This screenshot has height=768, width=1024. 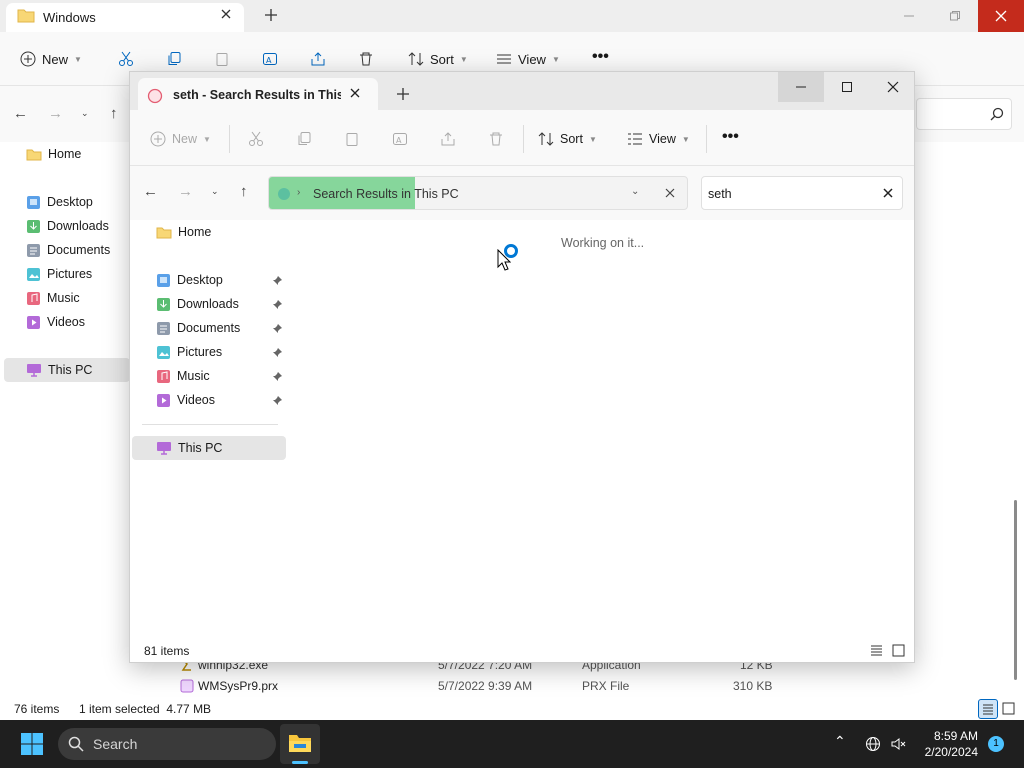 I want to click on back-new-button: New ▼, so click(x=51, y=59).